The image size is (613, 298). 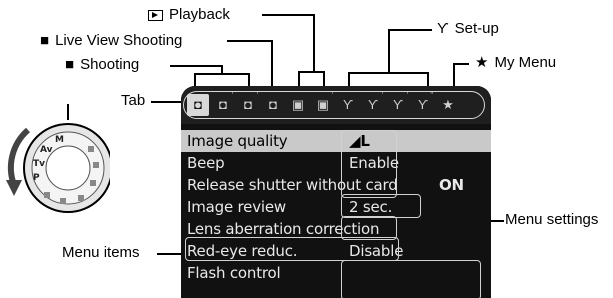 I want to click on setup-label: Set-up, so click(x=476, y=28).